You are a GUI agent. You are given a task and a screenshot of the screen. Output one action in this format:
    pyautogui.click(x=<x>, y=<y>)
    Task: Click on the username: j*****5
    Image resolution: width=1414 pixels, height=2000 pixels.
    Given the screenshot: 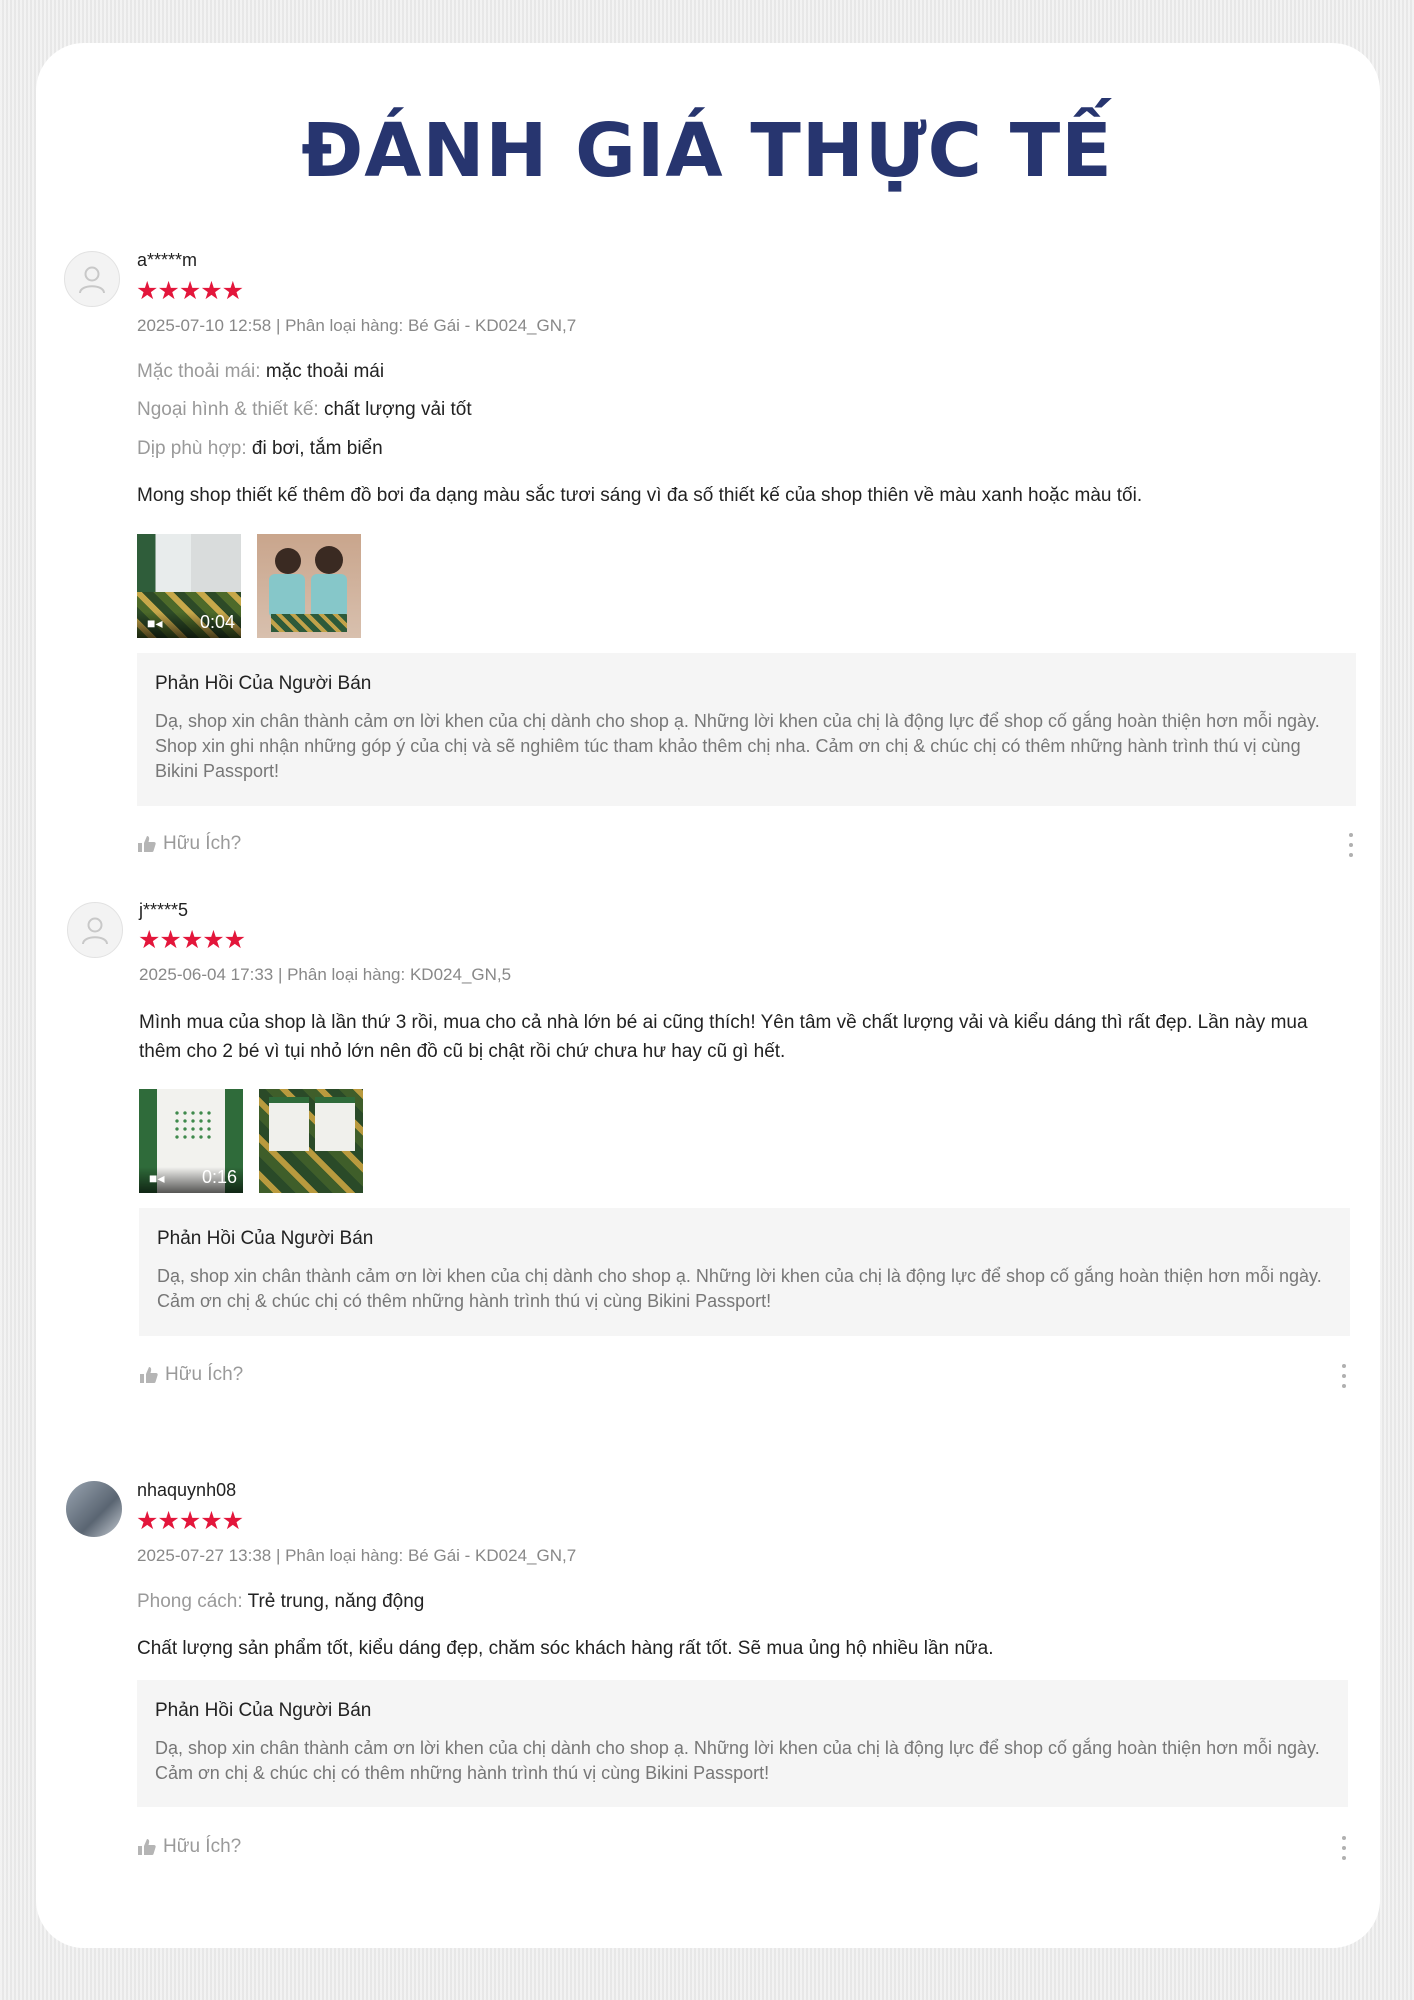 What is the action you would take?
    pyautogui.click(x=163, y=910)
    